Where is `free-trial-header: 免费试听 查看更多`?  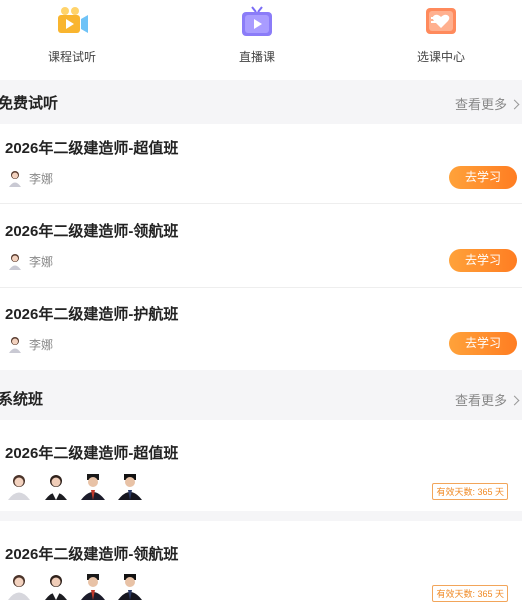
free-trial-header: 免费试听 查看更多 is located at coordinates (261, 103).